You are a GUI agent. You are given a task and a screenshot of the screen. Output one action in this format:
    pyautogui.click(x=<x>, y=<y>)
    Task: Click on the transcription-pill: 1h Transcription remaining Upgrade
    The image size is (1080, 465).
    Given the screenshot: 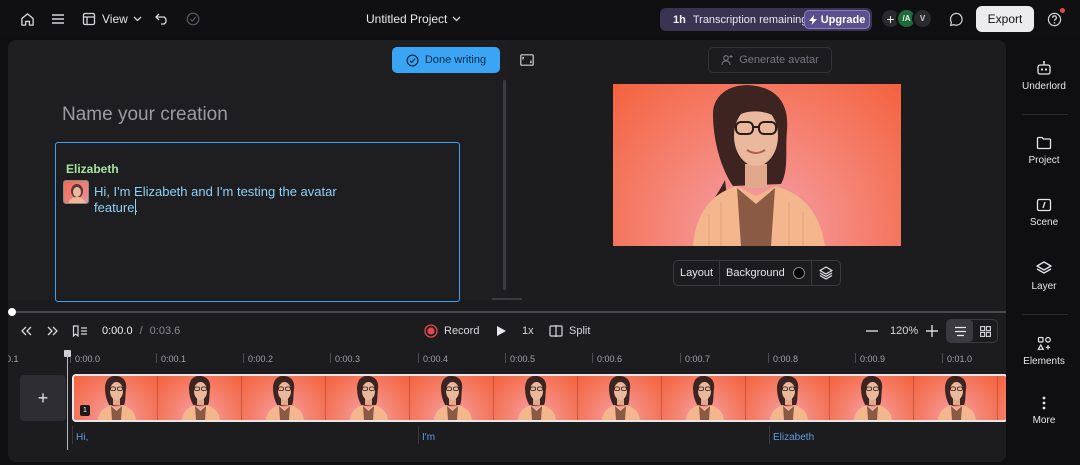 What is the action you would take?
    pyautogui.click(x=766, y=19)
    